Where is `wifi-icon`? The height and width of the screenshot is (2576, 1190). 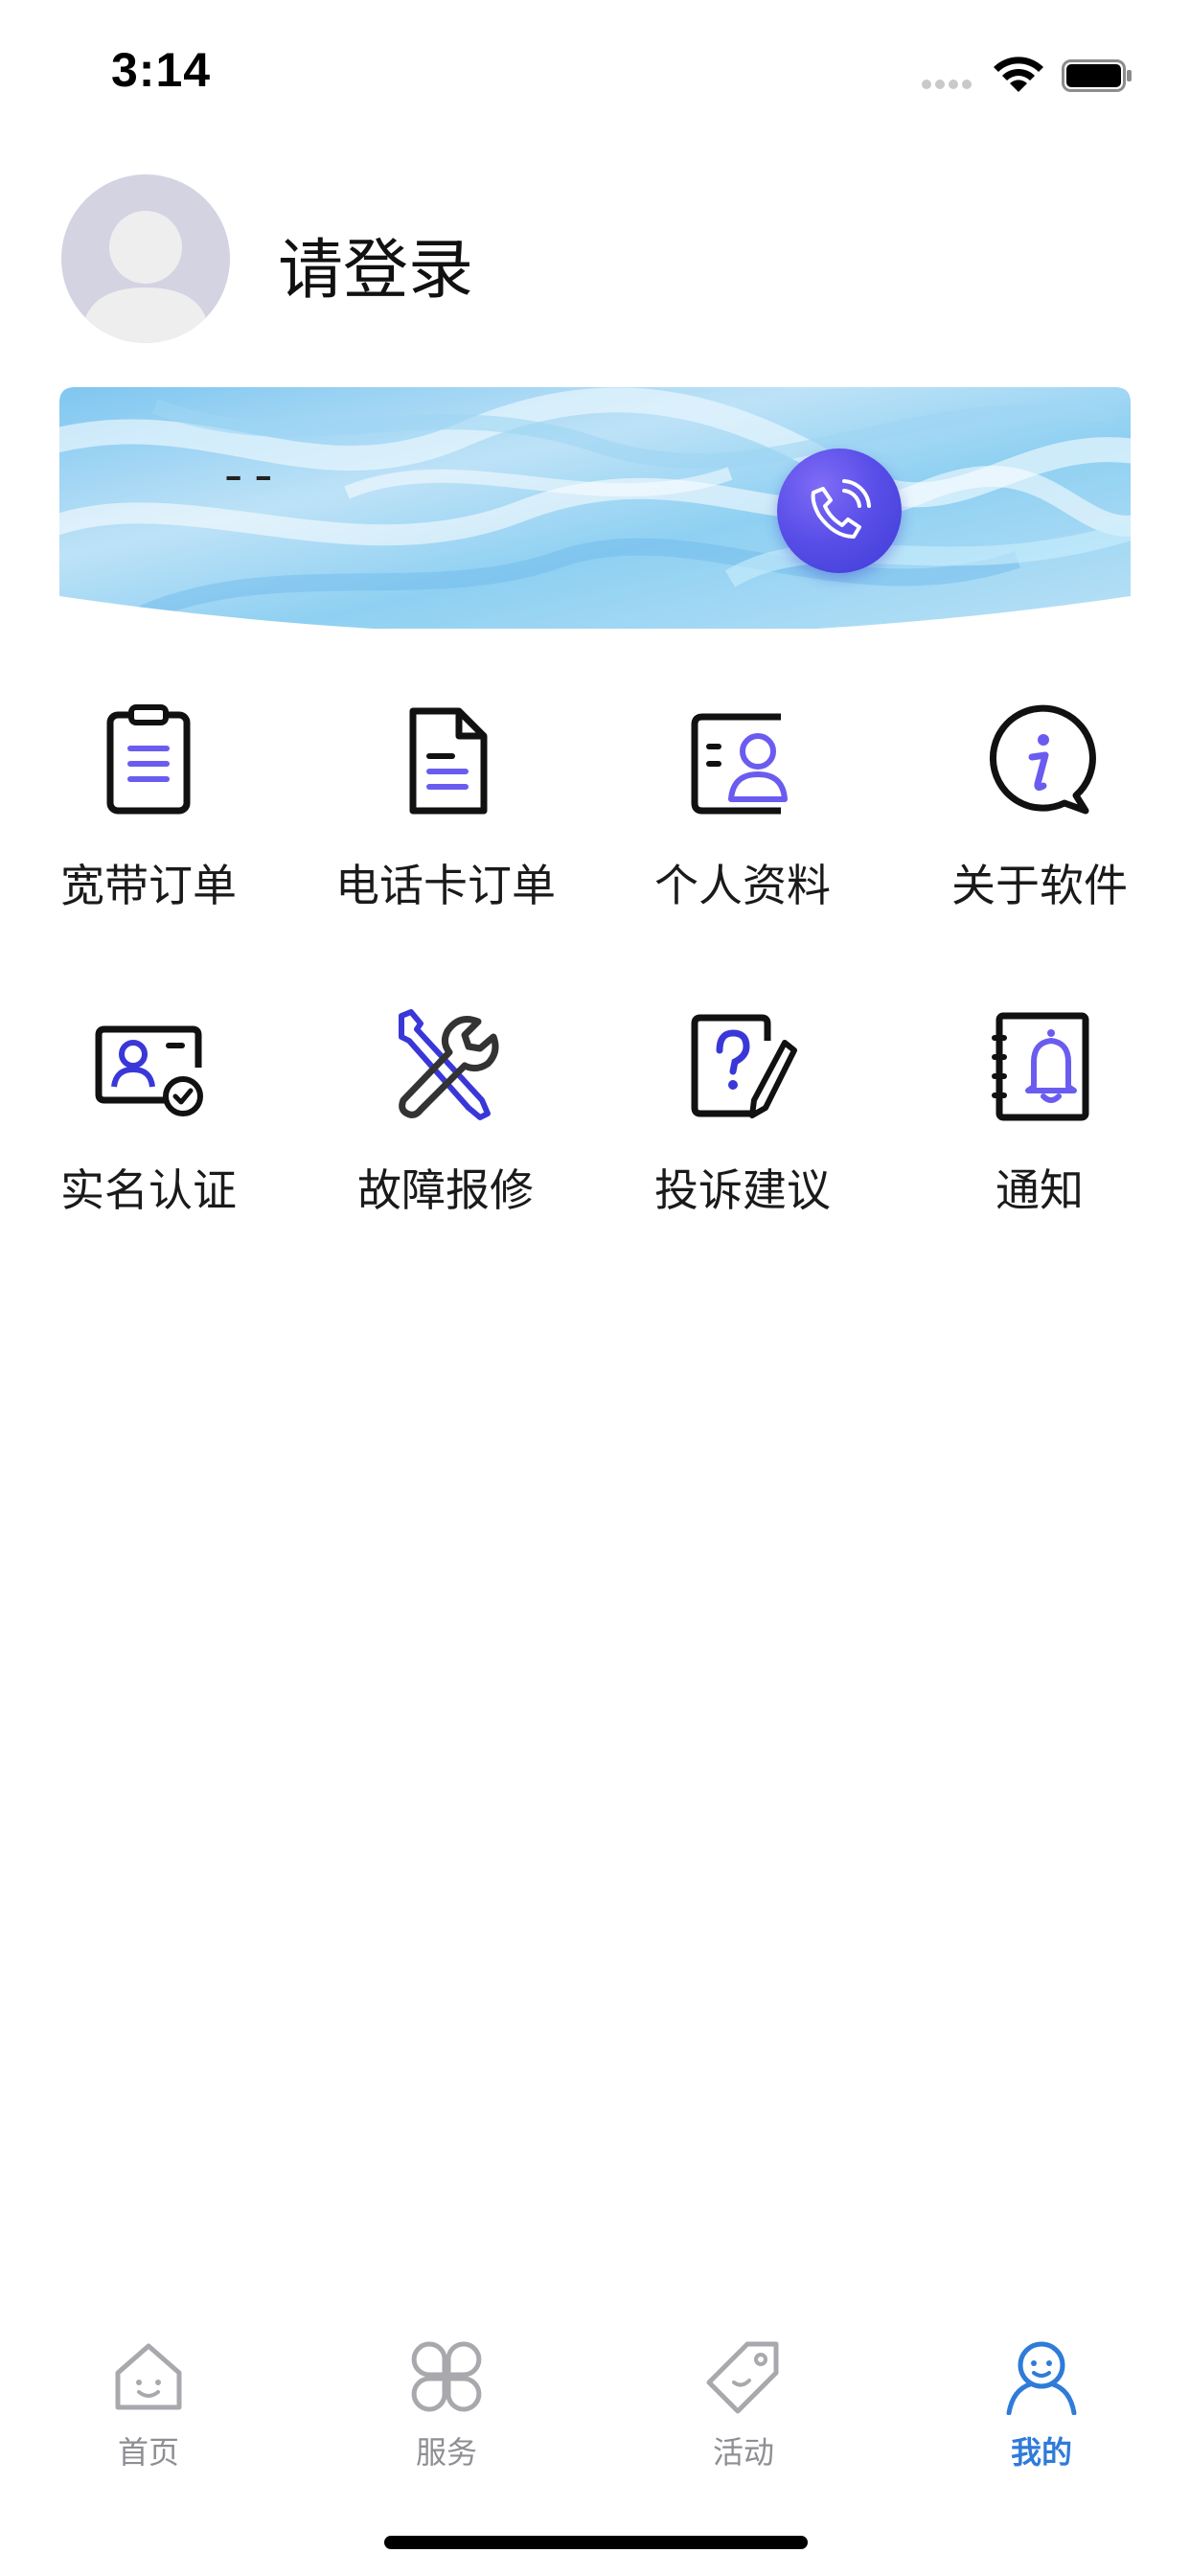
wifi-icon is located at coordinates (1018, 74).